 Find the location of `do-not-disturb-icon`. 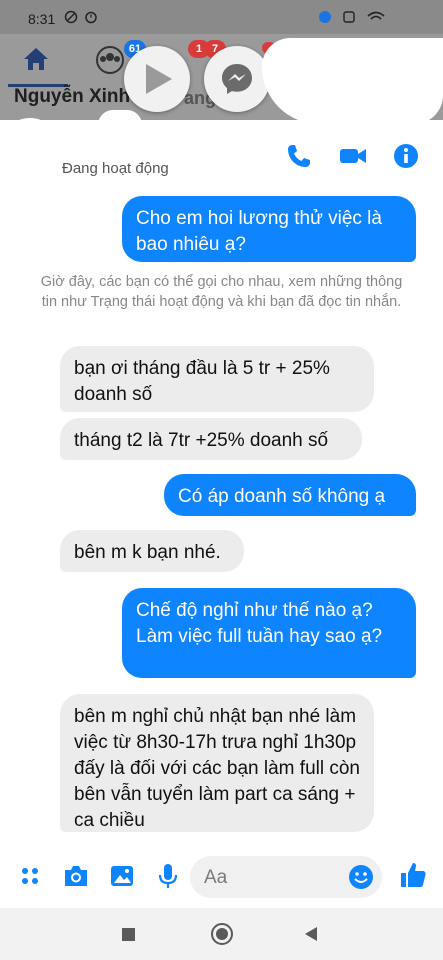

do-not-disturb-icon is located at coordinates (71, 17).